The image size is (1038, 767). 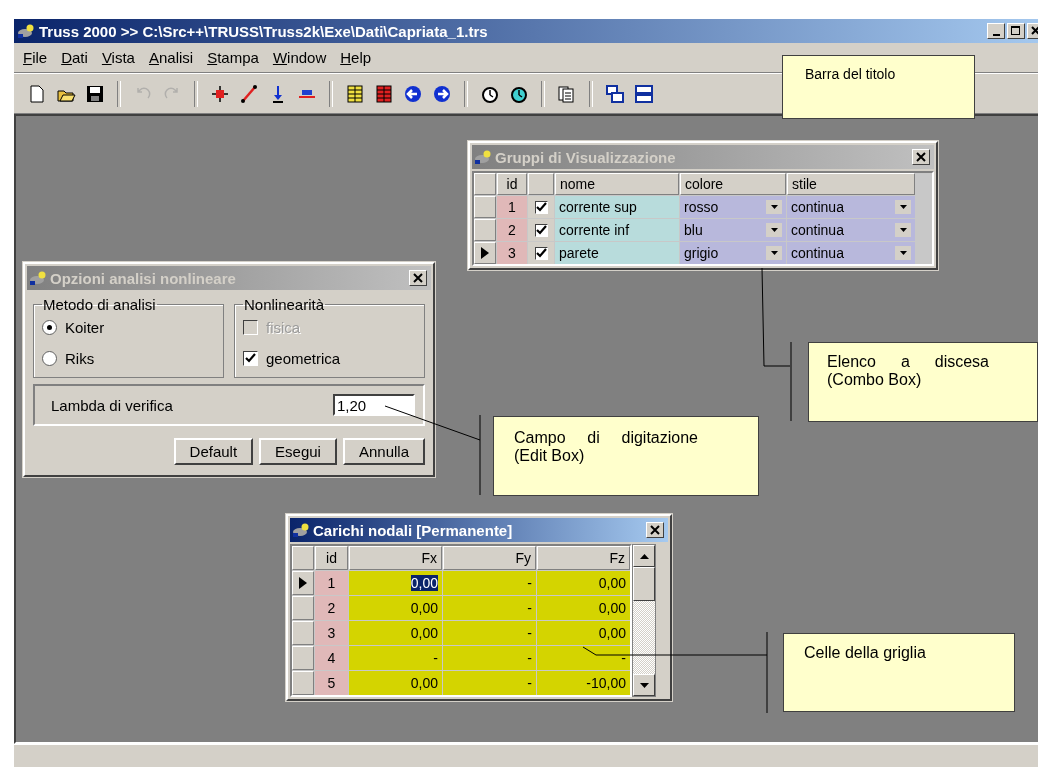 What do you see at coordinates (851, 184) in the screenshot?
I see `column-header: stile` at bounding box center [851, 184].